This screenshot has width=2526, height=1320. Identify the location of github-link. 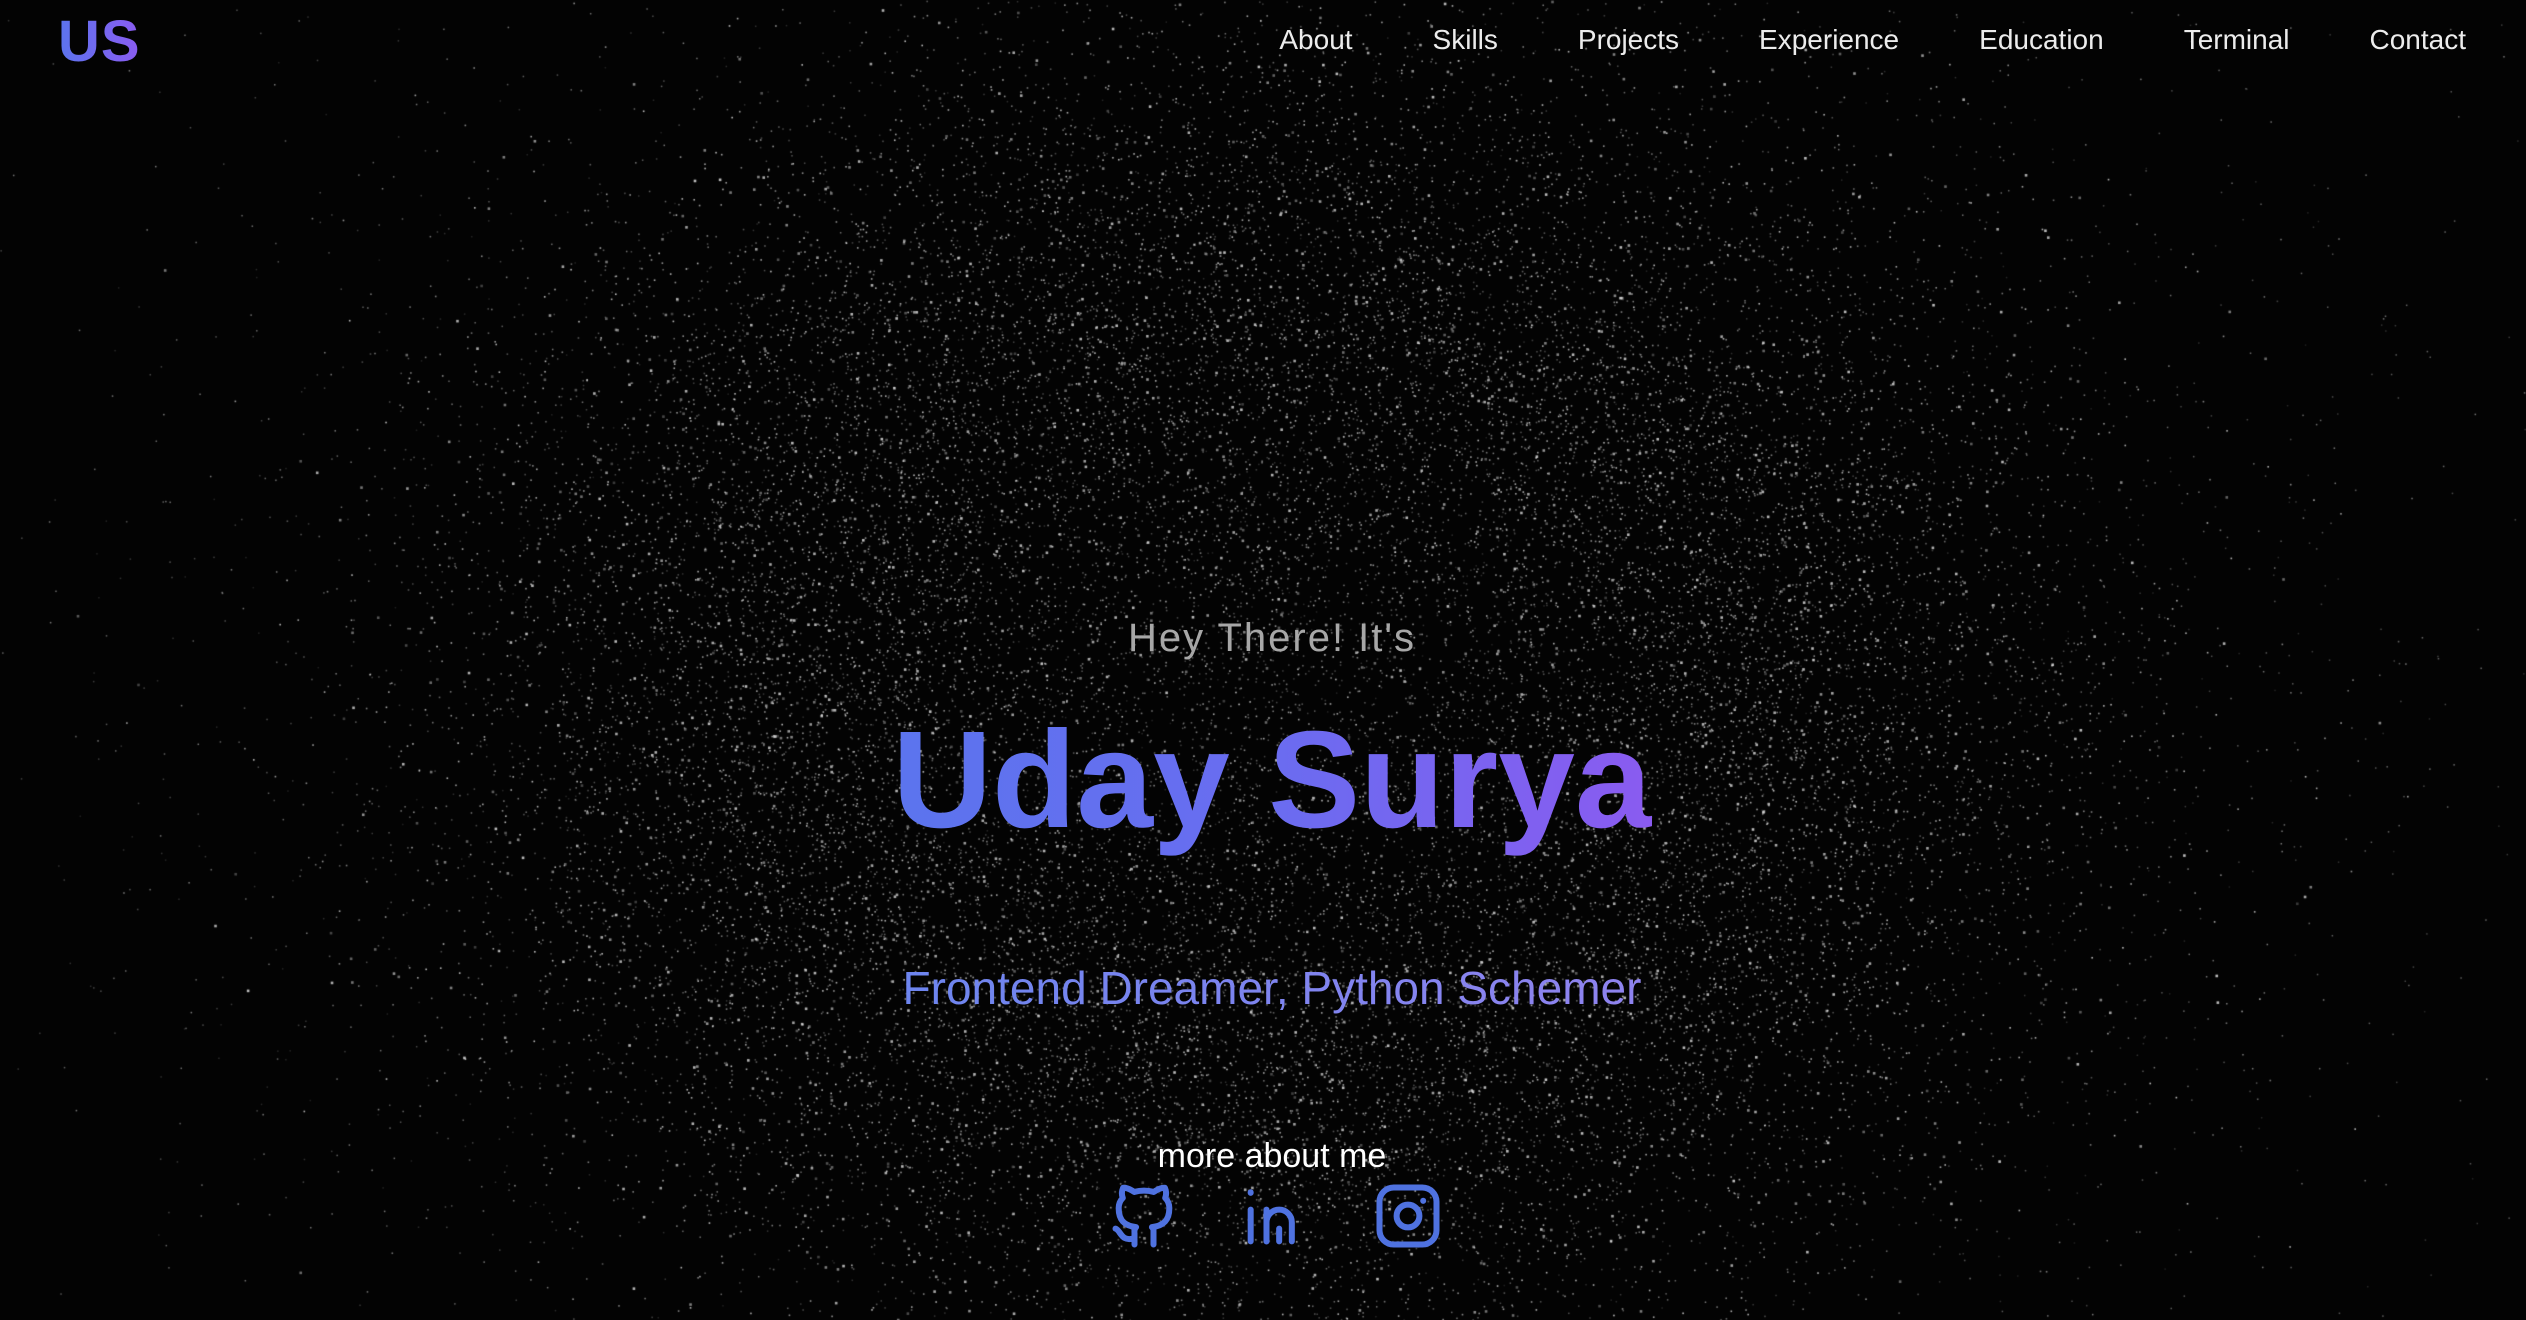
(1144, 1216).